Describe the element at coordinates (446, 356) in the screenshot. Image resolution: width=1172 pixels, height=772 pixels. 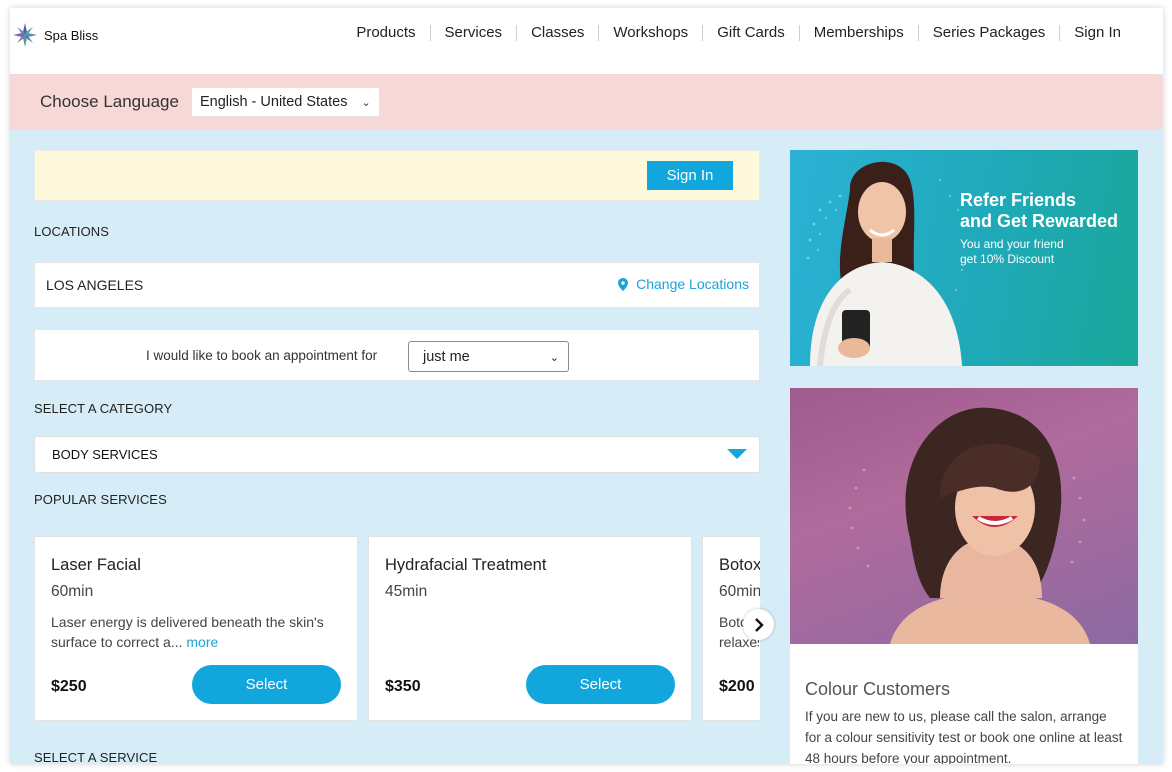
I see `booking-for-value: just me` at that location.